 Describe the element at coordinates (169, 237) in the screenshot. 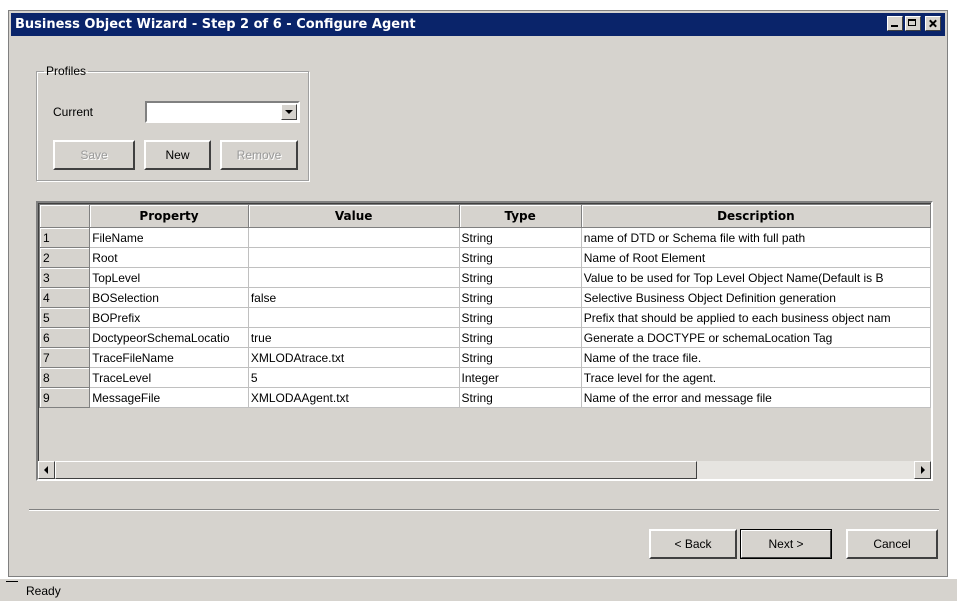

I see `property-cell: FileName` at that location.